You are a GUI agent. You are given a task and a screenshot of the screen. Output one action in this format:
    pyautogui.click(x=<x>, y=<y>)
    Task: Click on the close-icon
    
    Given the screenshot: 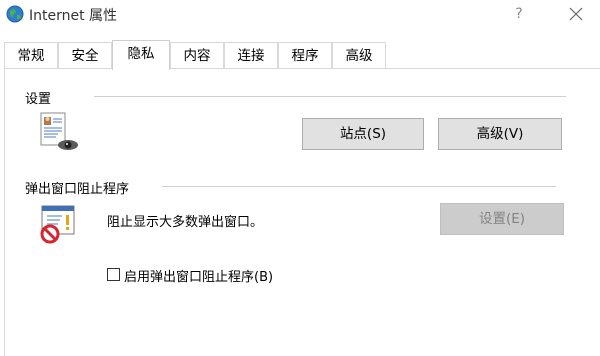 What is the action you would take?
    pyautogui.click(x=576, y=14)
    